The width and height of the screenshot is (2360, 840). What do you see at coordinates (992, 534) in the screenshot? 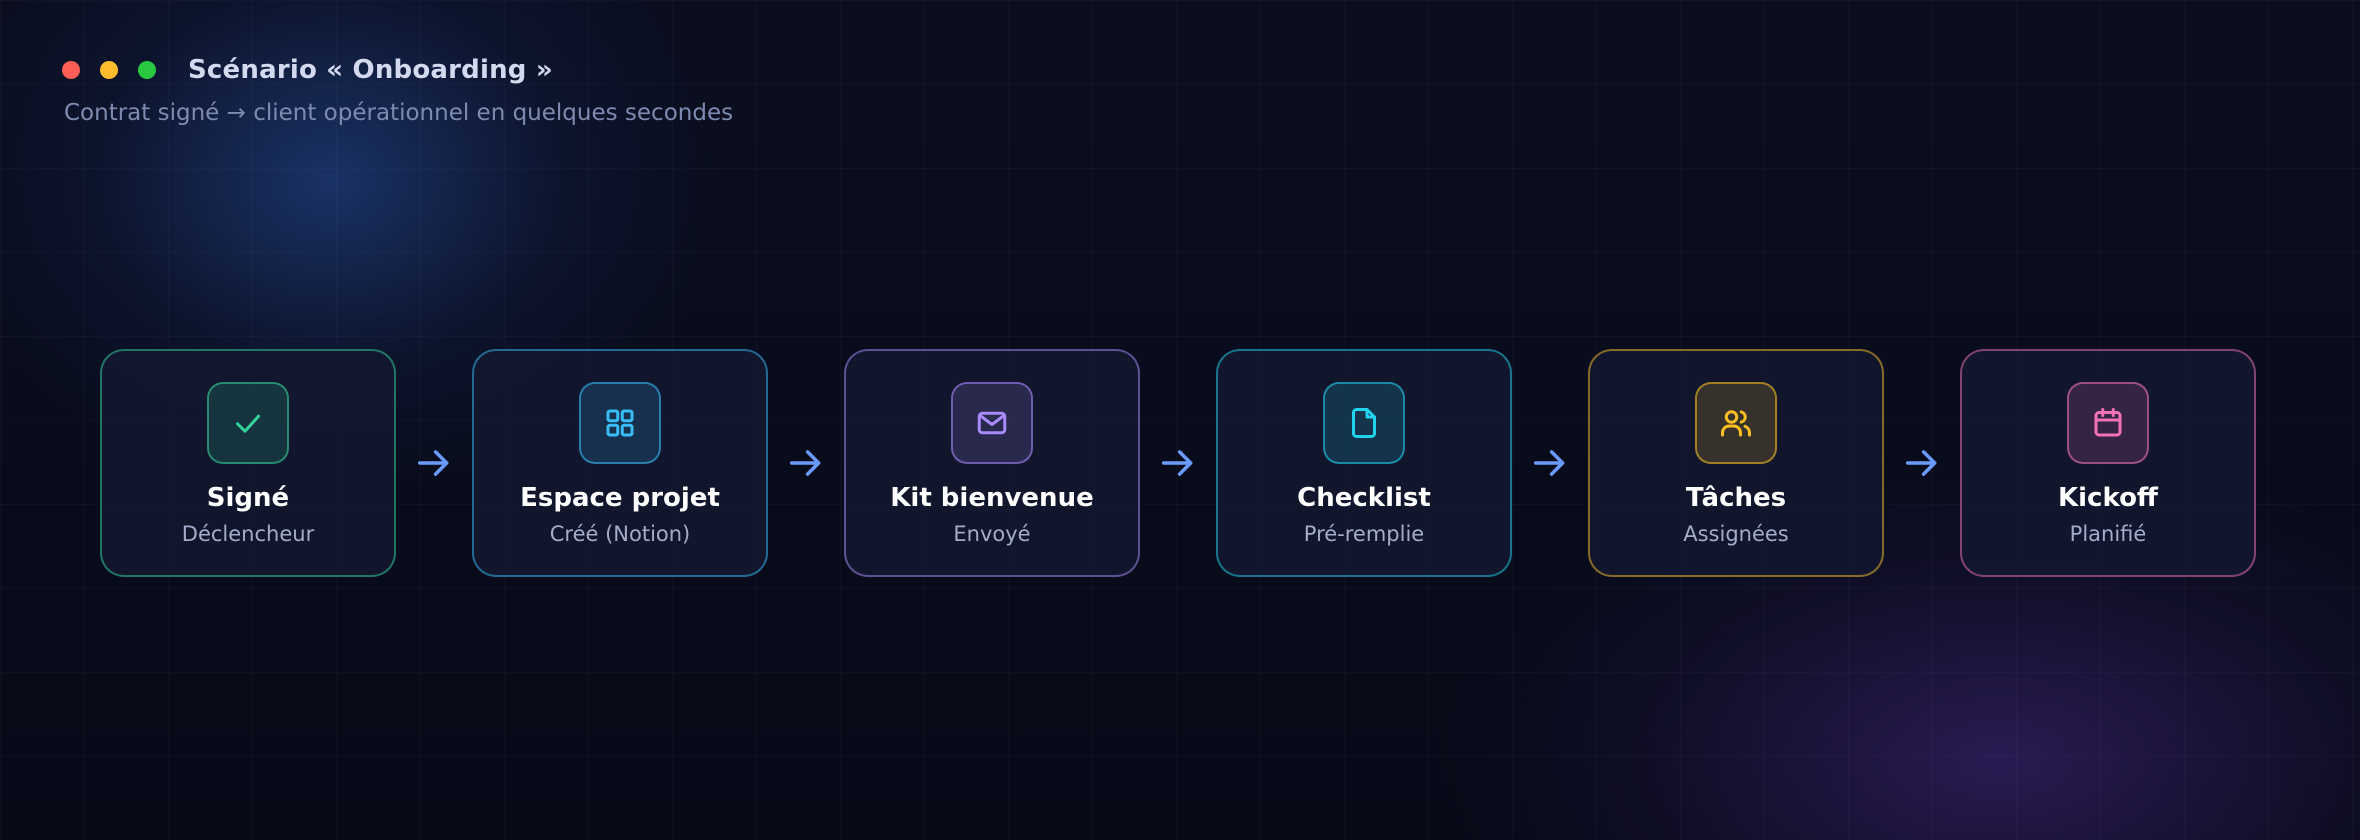
I see `step-status: Envoyé` at bounding box center [992, 534].